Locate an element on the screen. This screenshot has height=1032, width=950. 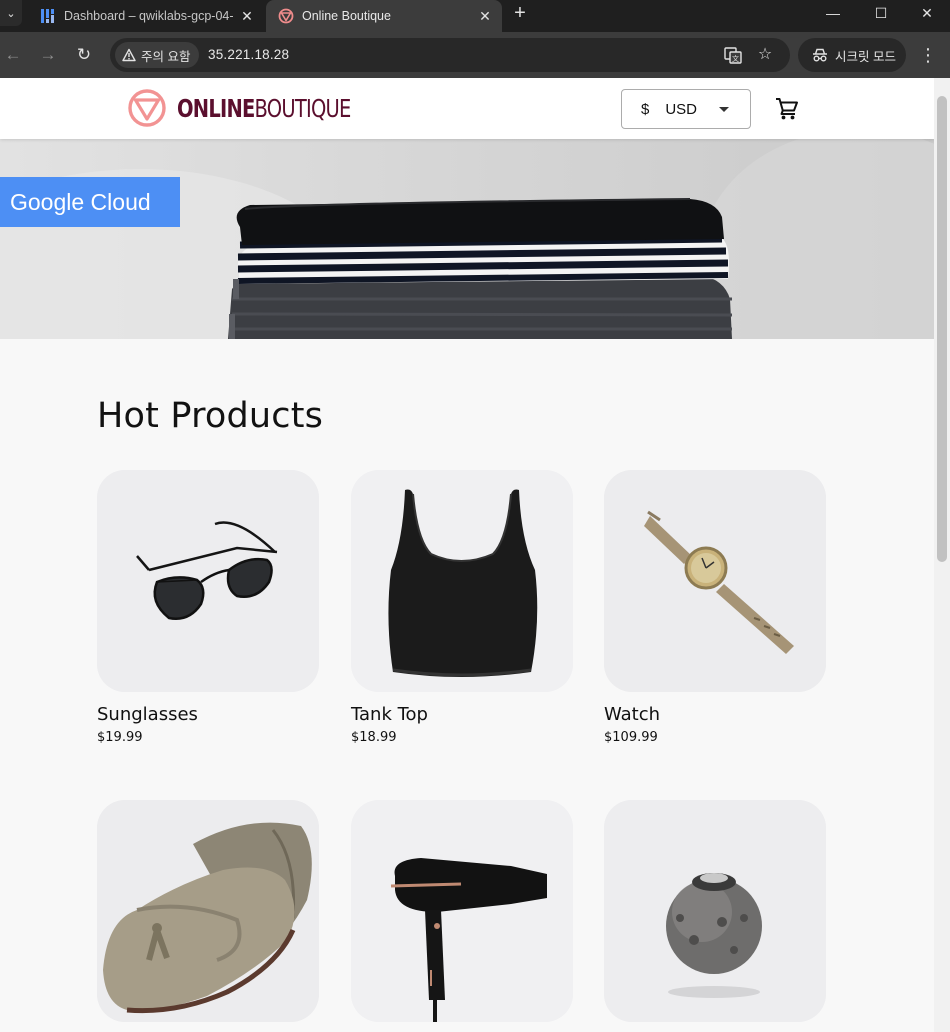
incognito-chip: 시크릿 모드 is located at coordinates (852, 55).